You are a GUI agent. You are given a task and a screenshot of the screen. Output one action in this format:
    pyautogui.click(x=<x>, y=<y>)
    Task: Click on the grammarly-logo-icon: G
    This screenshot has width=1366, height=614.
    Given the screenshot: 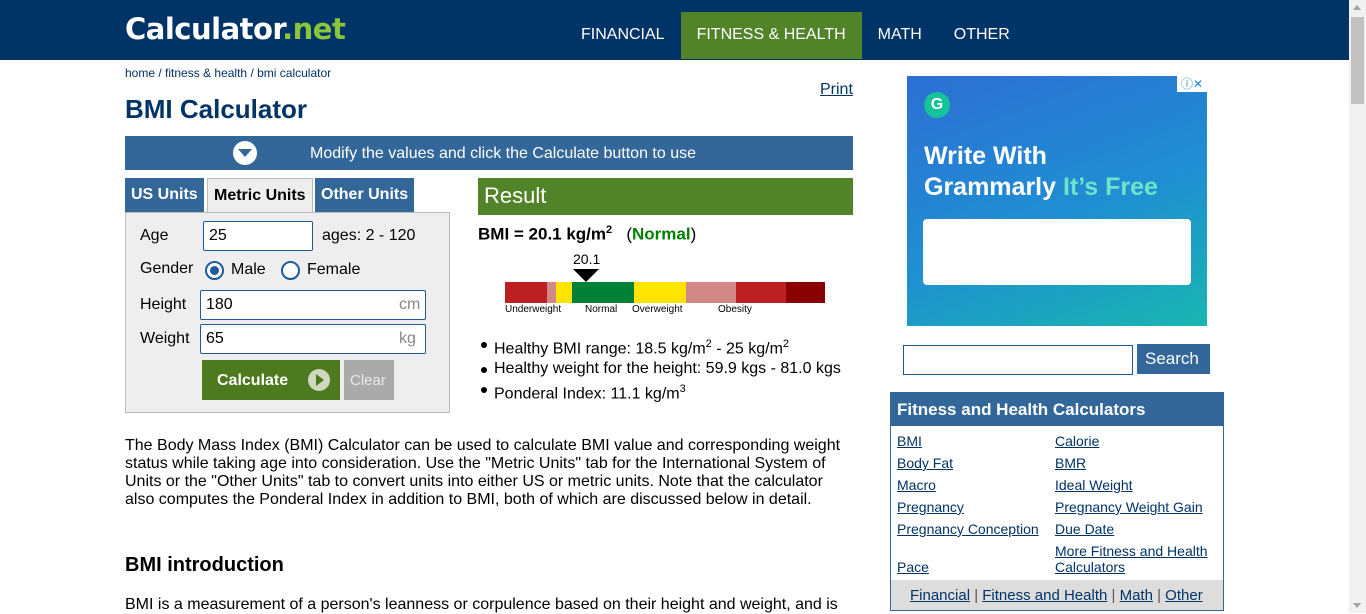 What is the action you would take?
    pyautogui.click(x=937, y=105)
    